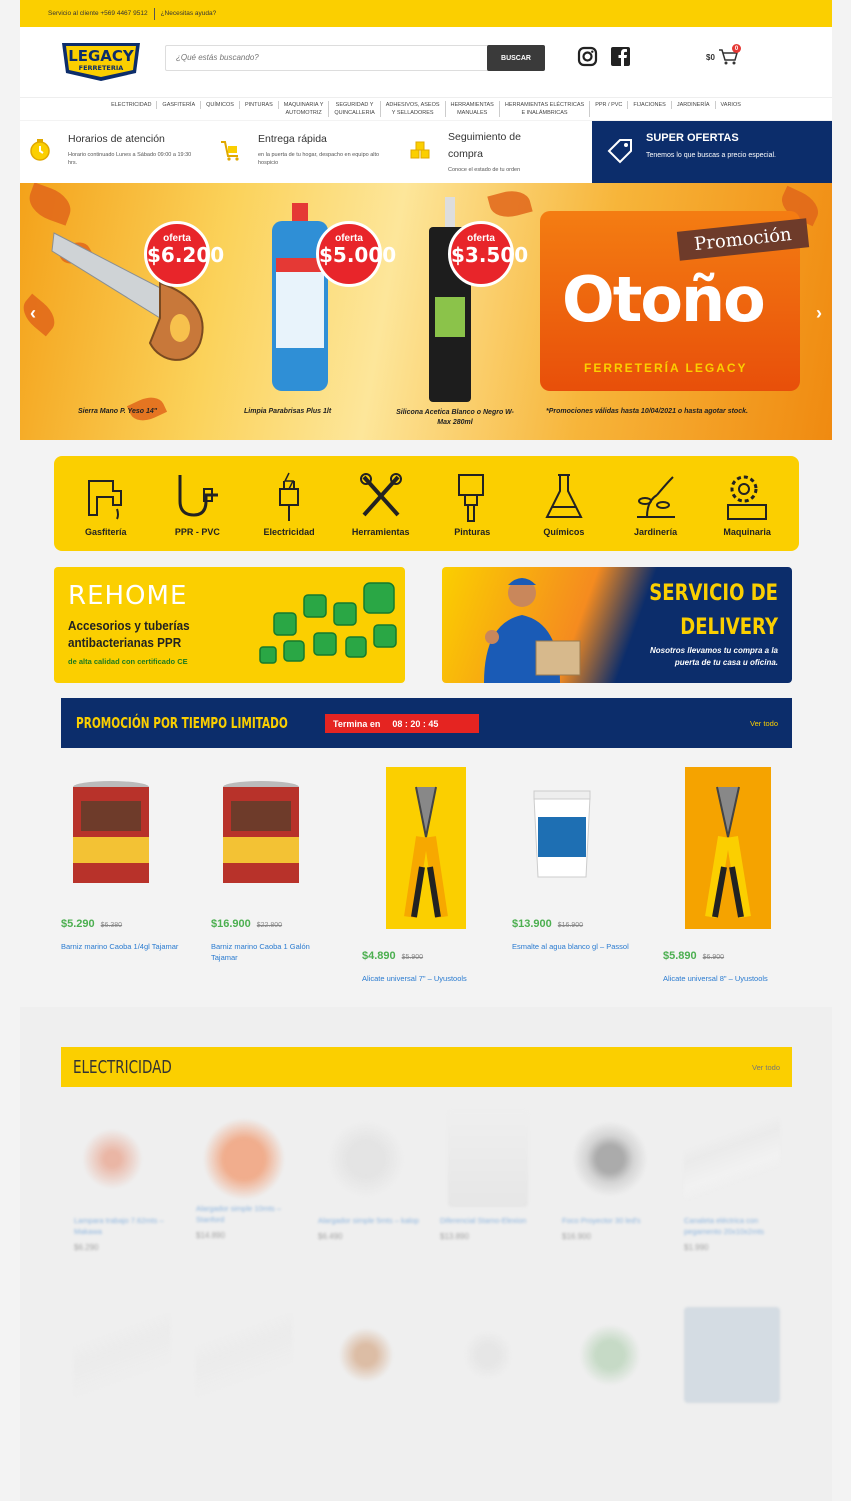  I want to click on product-name: Barniz marino Caoba 1/4gl Tajamar, so click(121, 946).